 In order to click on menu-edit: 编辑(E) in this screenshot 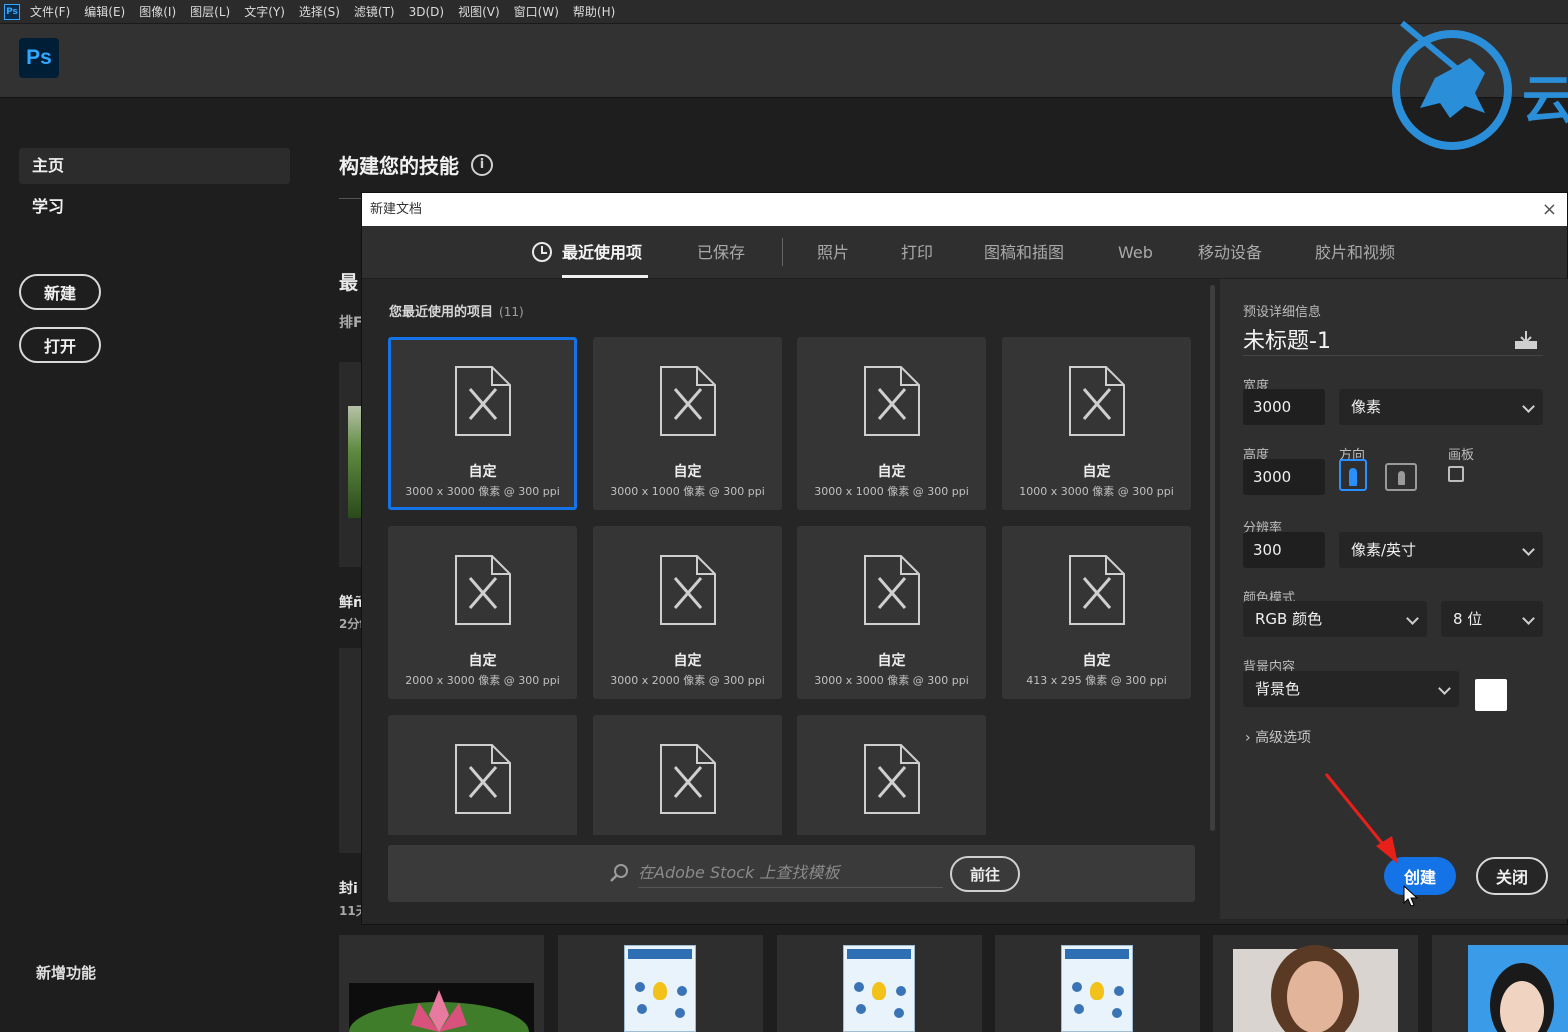, I will do `click(104, 11)`.